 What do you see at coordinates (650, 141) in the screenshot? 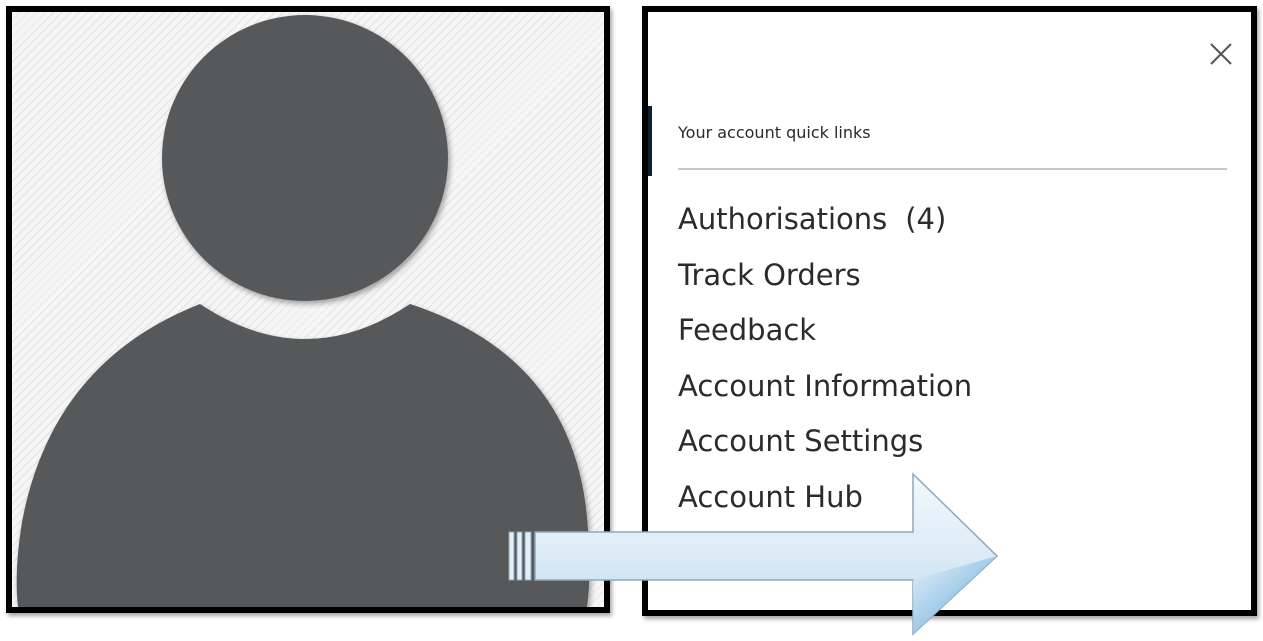
I see `panel-edge-accent` at bounding box center [650, 141].